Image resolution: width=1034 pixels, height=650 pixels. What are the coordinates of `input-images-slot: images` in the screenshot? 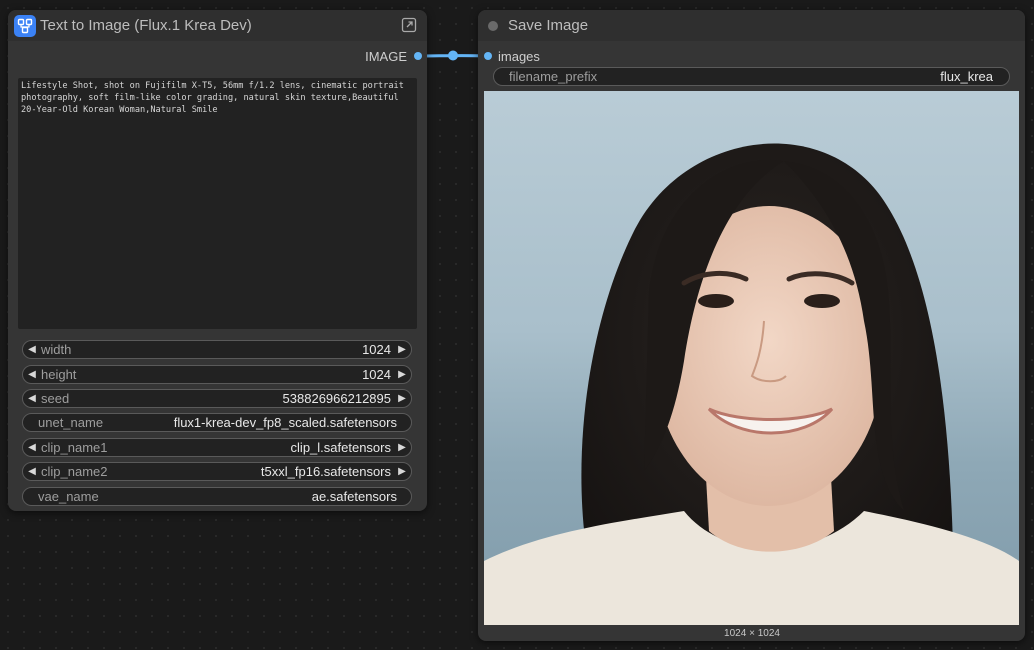 It's located at (519, 56).